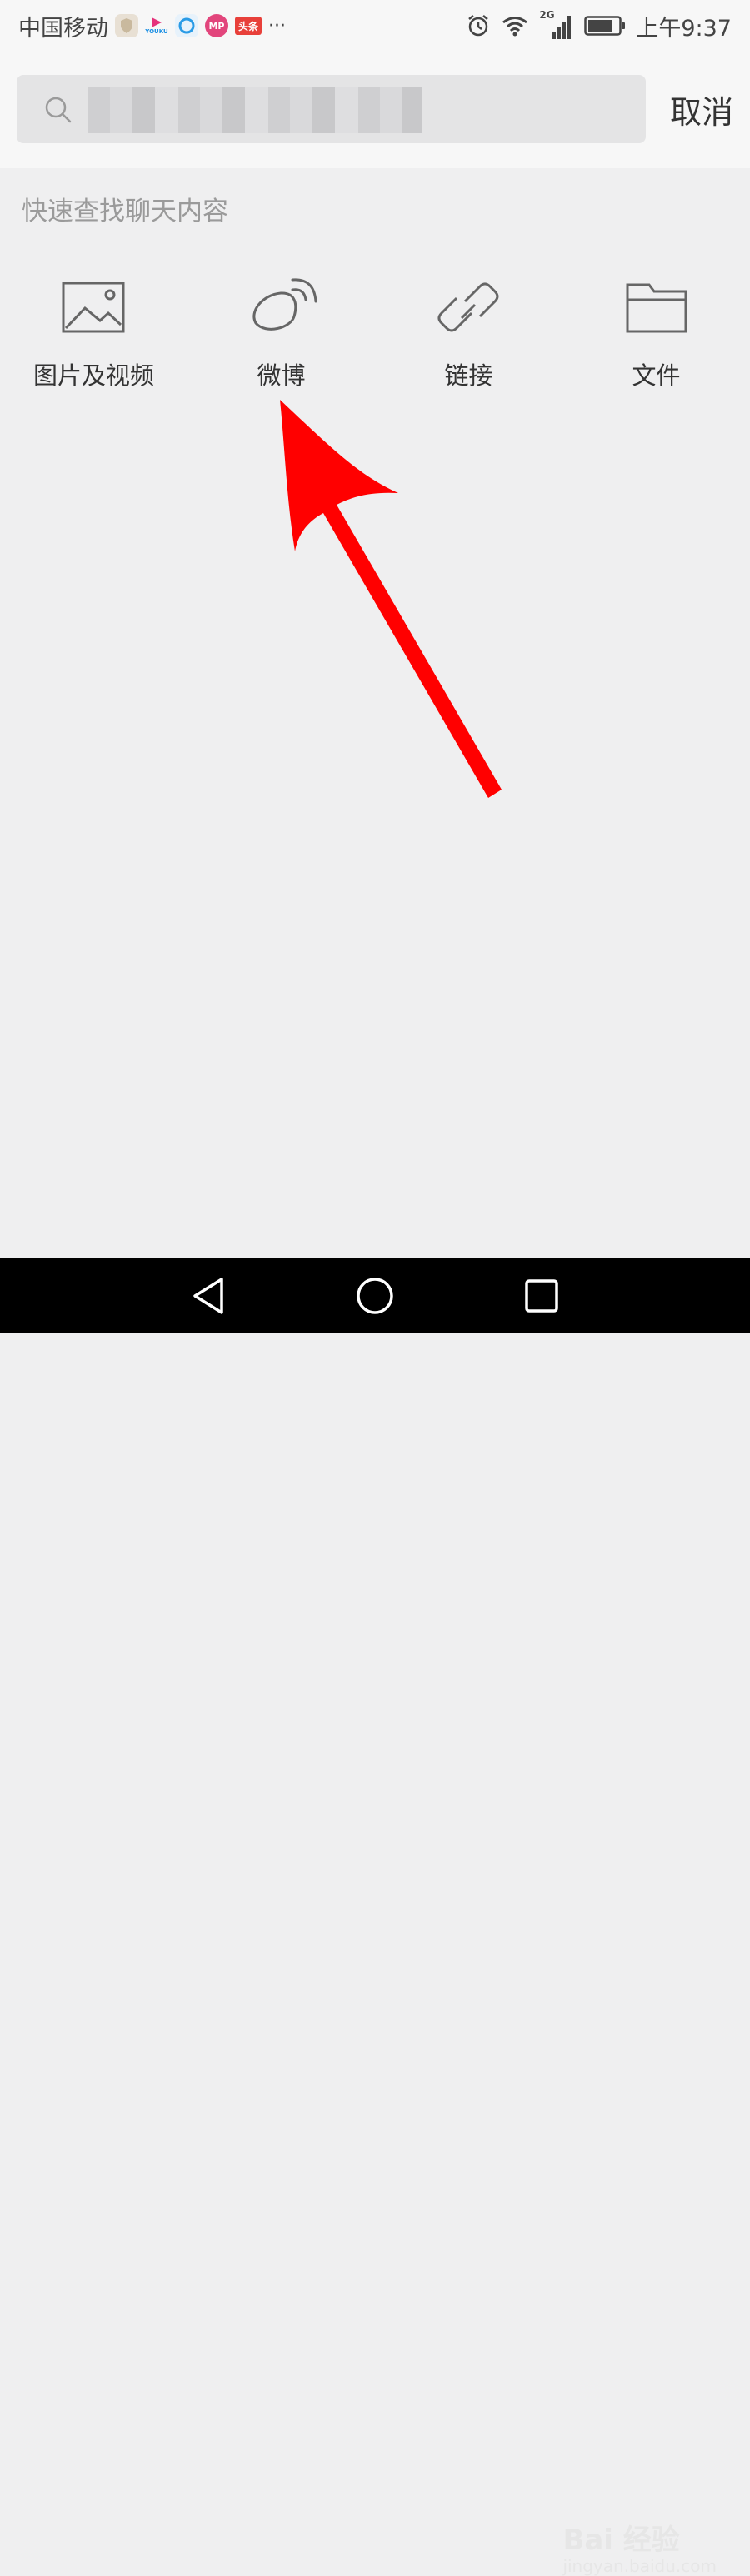 The image size is (750, 2576). I want to click on more-notifications-icon: ···, so click(277, 26).